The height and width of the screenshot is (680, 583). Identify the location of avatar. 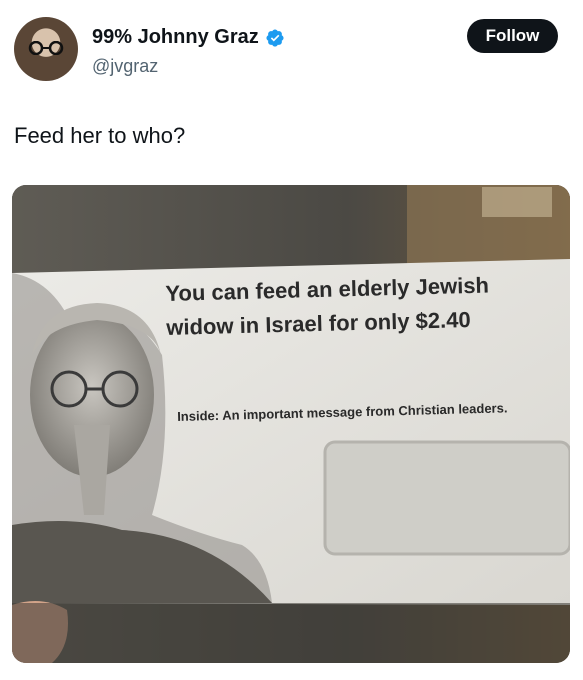
(46, 49).